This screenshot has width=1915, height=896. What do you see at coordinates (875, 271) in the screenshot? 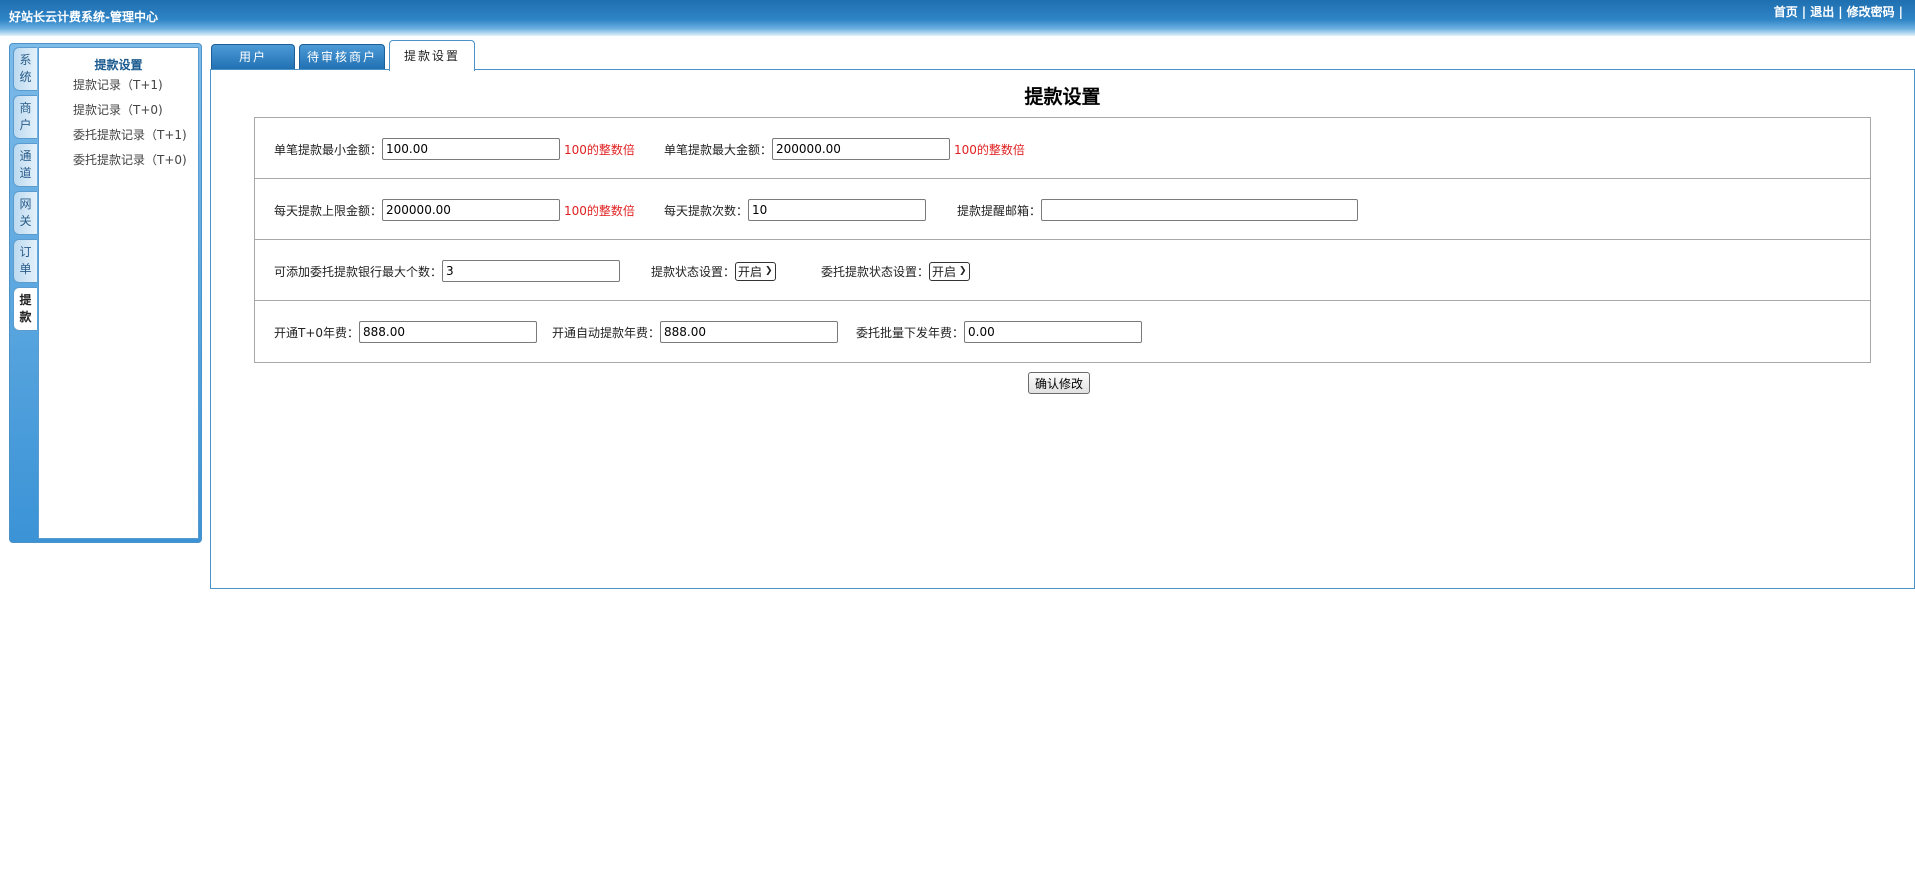
I see `entrust-status-label: 委托提款状态设置：` at bounding box center [875, 271].